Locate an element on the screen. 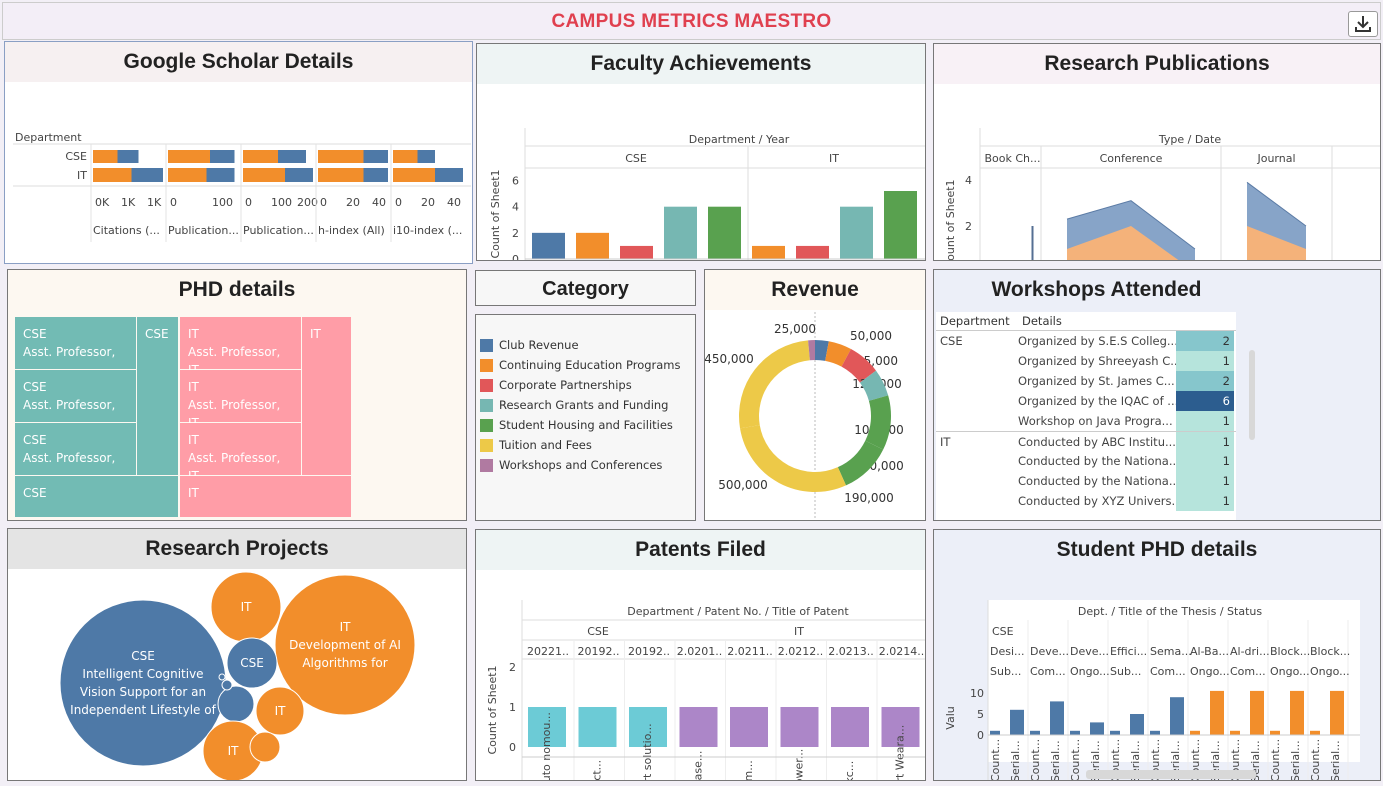  y-tick: 4 is located at coordinates (968, 180).